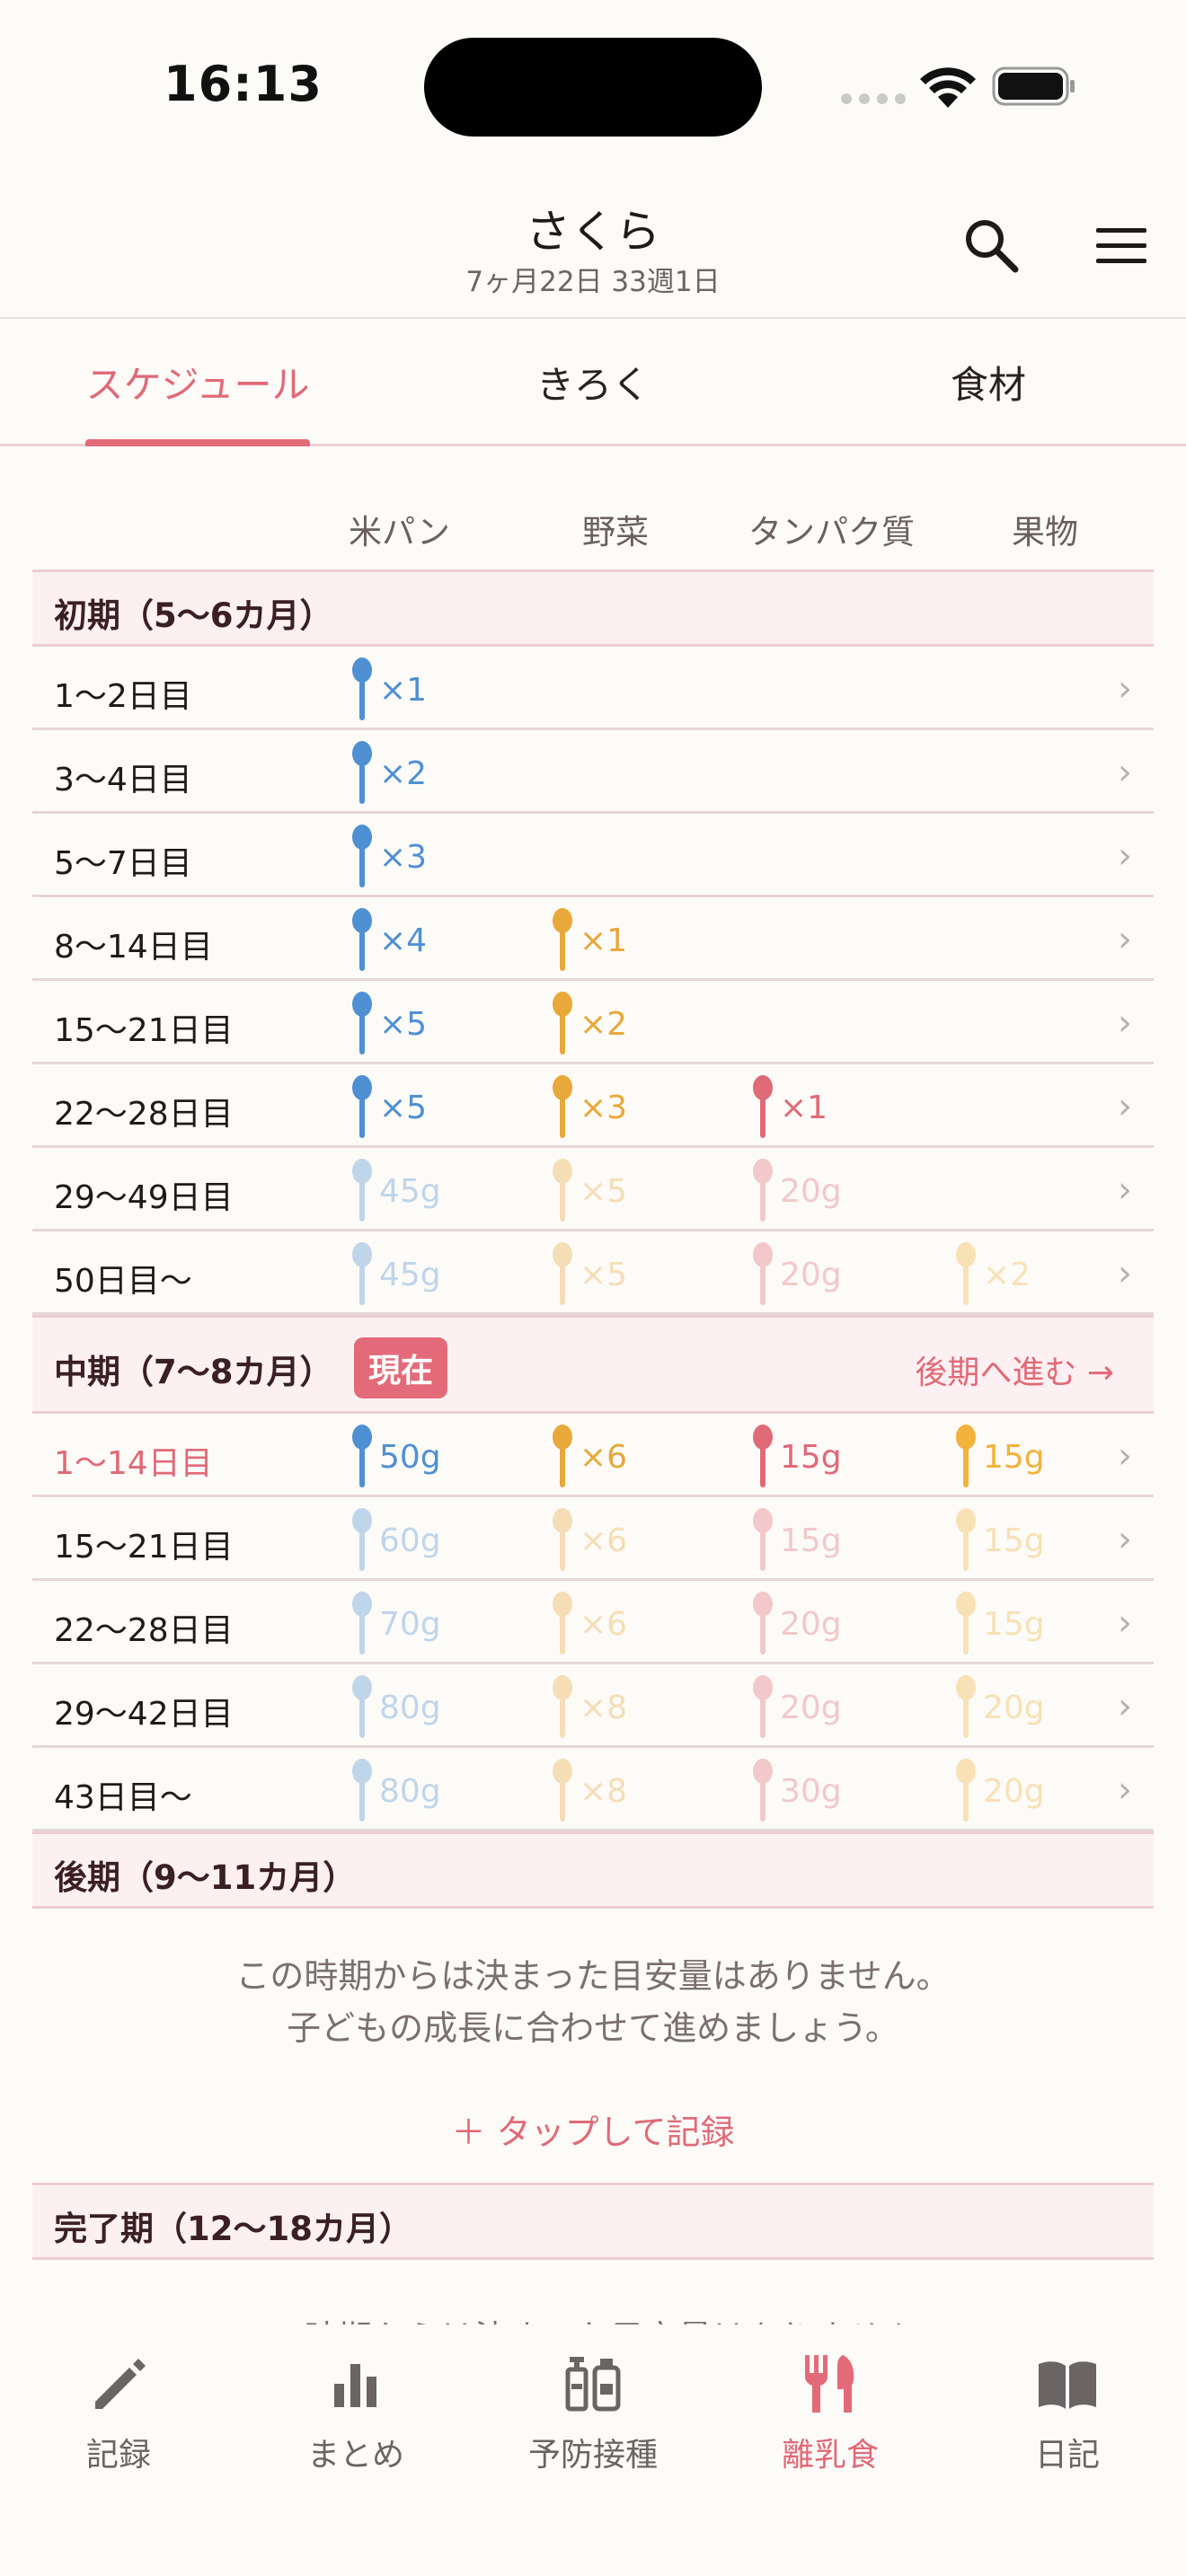 The image size is (1186, 2576). Describe the element at coordinates (401, 1367) in the screenshot. I see `current-stage-badge: 現在` at that location.